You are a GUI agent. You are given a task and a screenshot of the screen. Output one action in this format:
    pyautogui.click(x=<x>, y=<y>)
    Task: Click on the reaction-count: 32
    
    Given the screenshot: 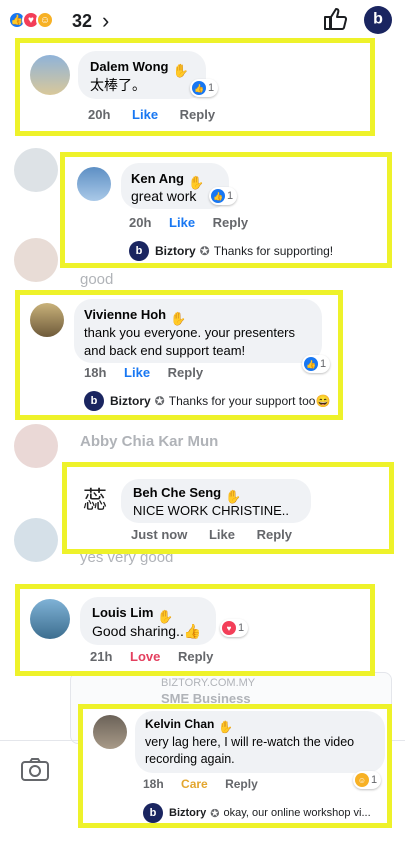 What is the action you would take?
    pyautogui.click(x=82, y=21)
    